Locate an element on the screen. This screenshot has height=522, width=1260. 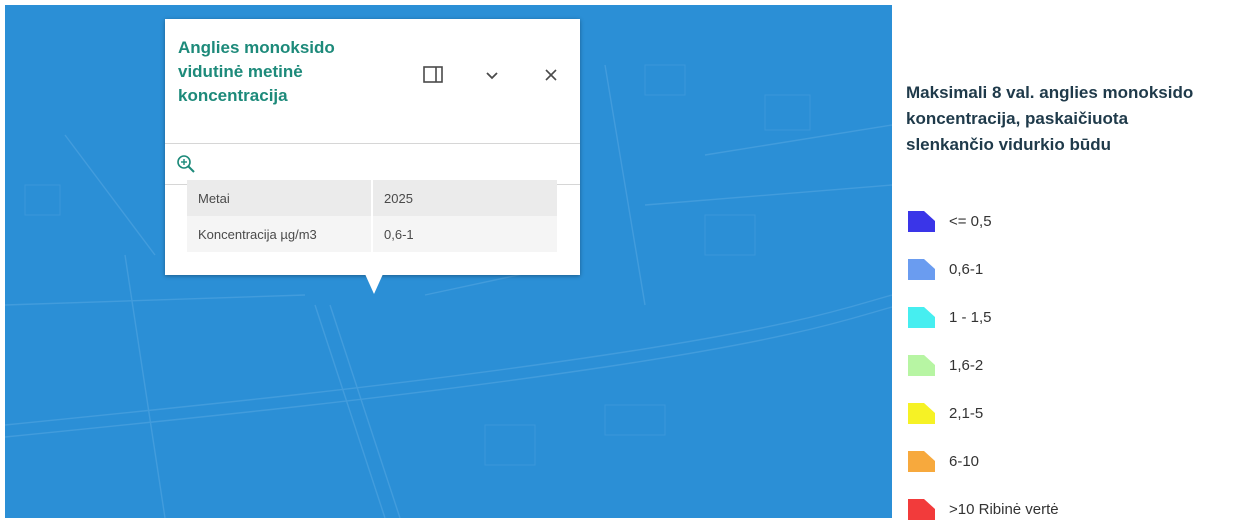
legend-item: <= 0,5 is located at coordinates (949, 221).